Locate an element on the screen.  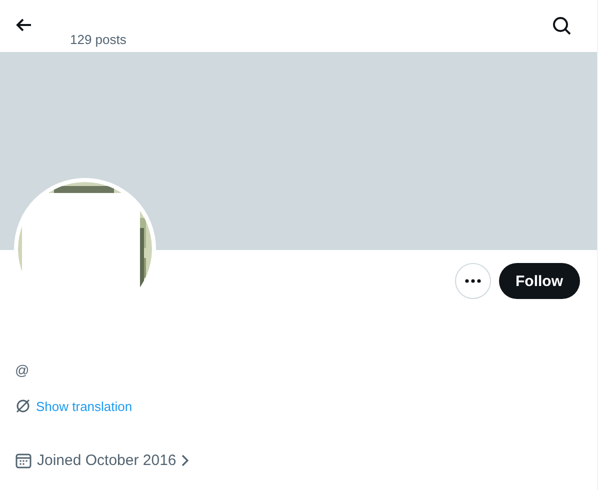
calendar-icon is located at coordinates (23, 460).